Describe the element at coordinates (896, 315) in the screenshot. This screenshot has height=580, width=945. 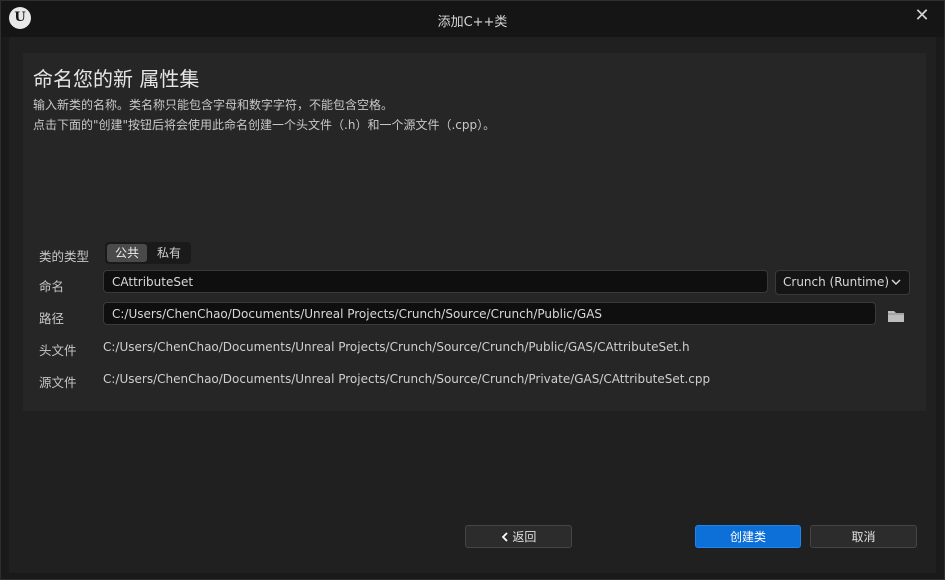
I see `folder-icon` at that location.